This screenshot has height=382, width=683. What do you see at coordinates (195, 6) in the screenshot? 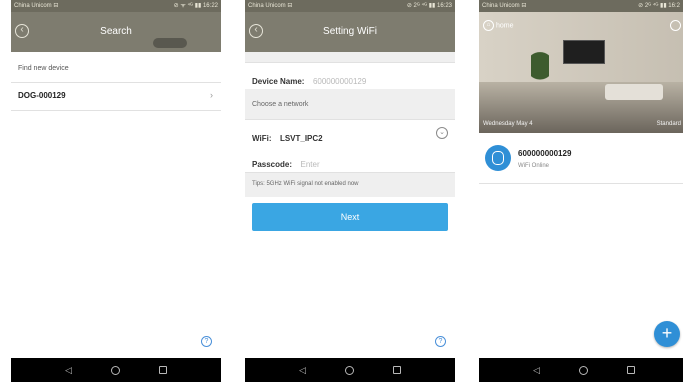
I see `status-icons: ⊘ ᯤ ⁴ᴳ ▮▮ 16:22` at bounding box center [195, 6].